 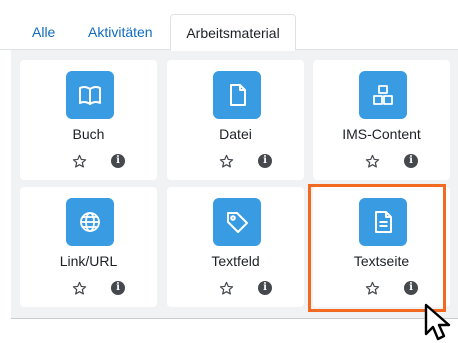 What do you see at coordinates (235, 134) in the screenshot?
I see `module-label: Datei` at bounding box center [235, 134].